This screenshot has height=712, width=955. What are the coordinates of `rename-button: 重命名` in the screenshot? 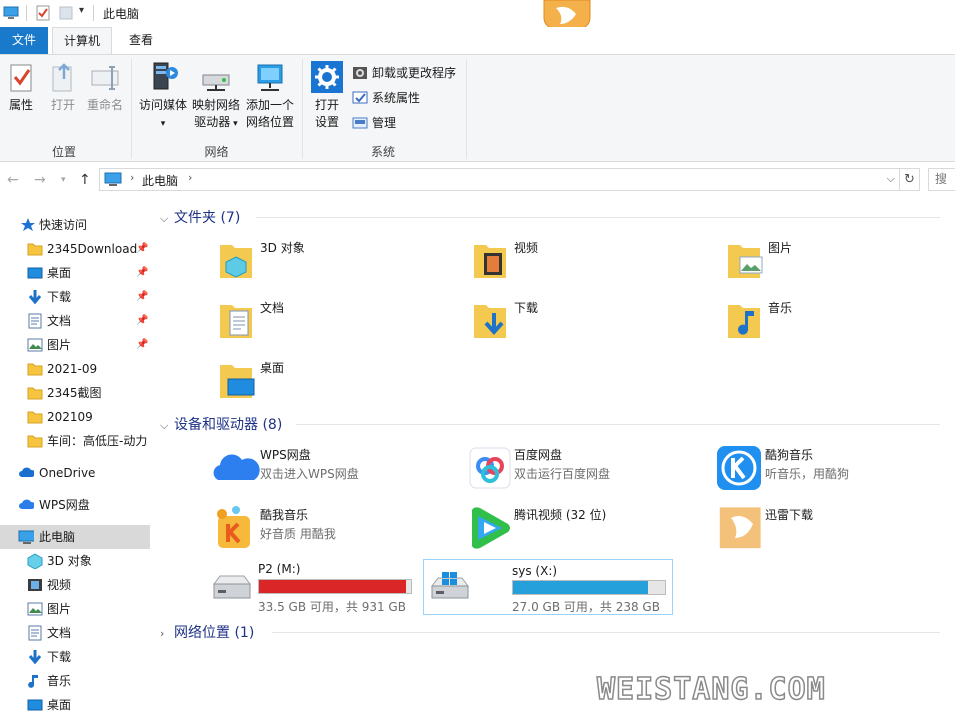 It's located at (105, 88).